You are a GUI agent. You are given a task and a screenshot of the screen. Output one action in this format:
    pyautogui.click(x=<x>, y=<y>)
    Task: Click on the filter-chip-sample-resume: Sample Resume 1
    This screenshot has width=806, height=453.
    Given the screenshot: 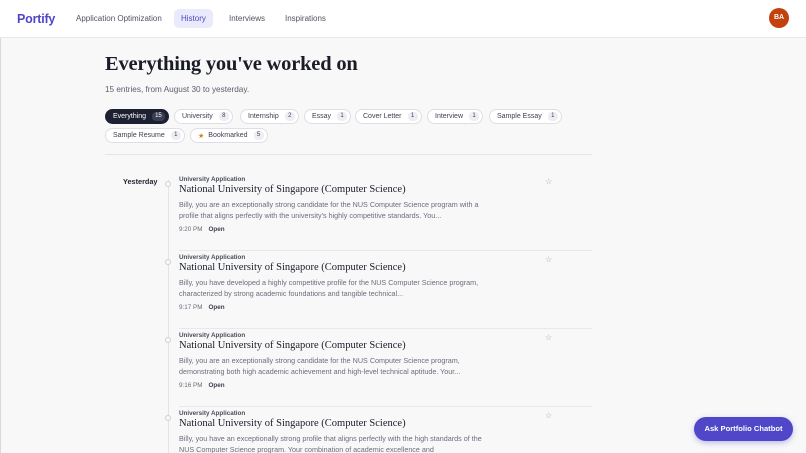 What is the action you would take?
    pyautogui.click(x=145, y=135)
    